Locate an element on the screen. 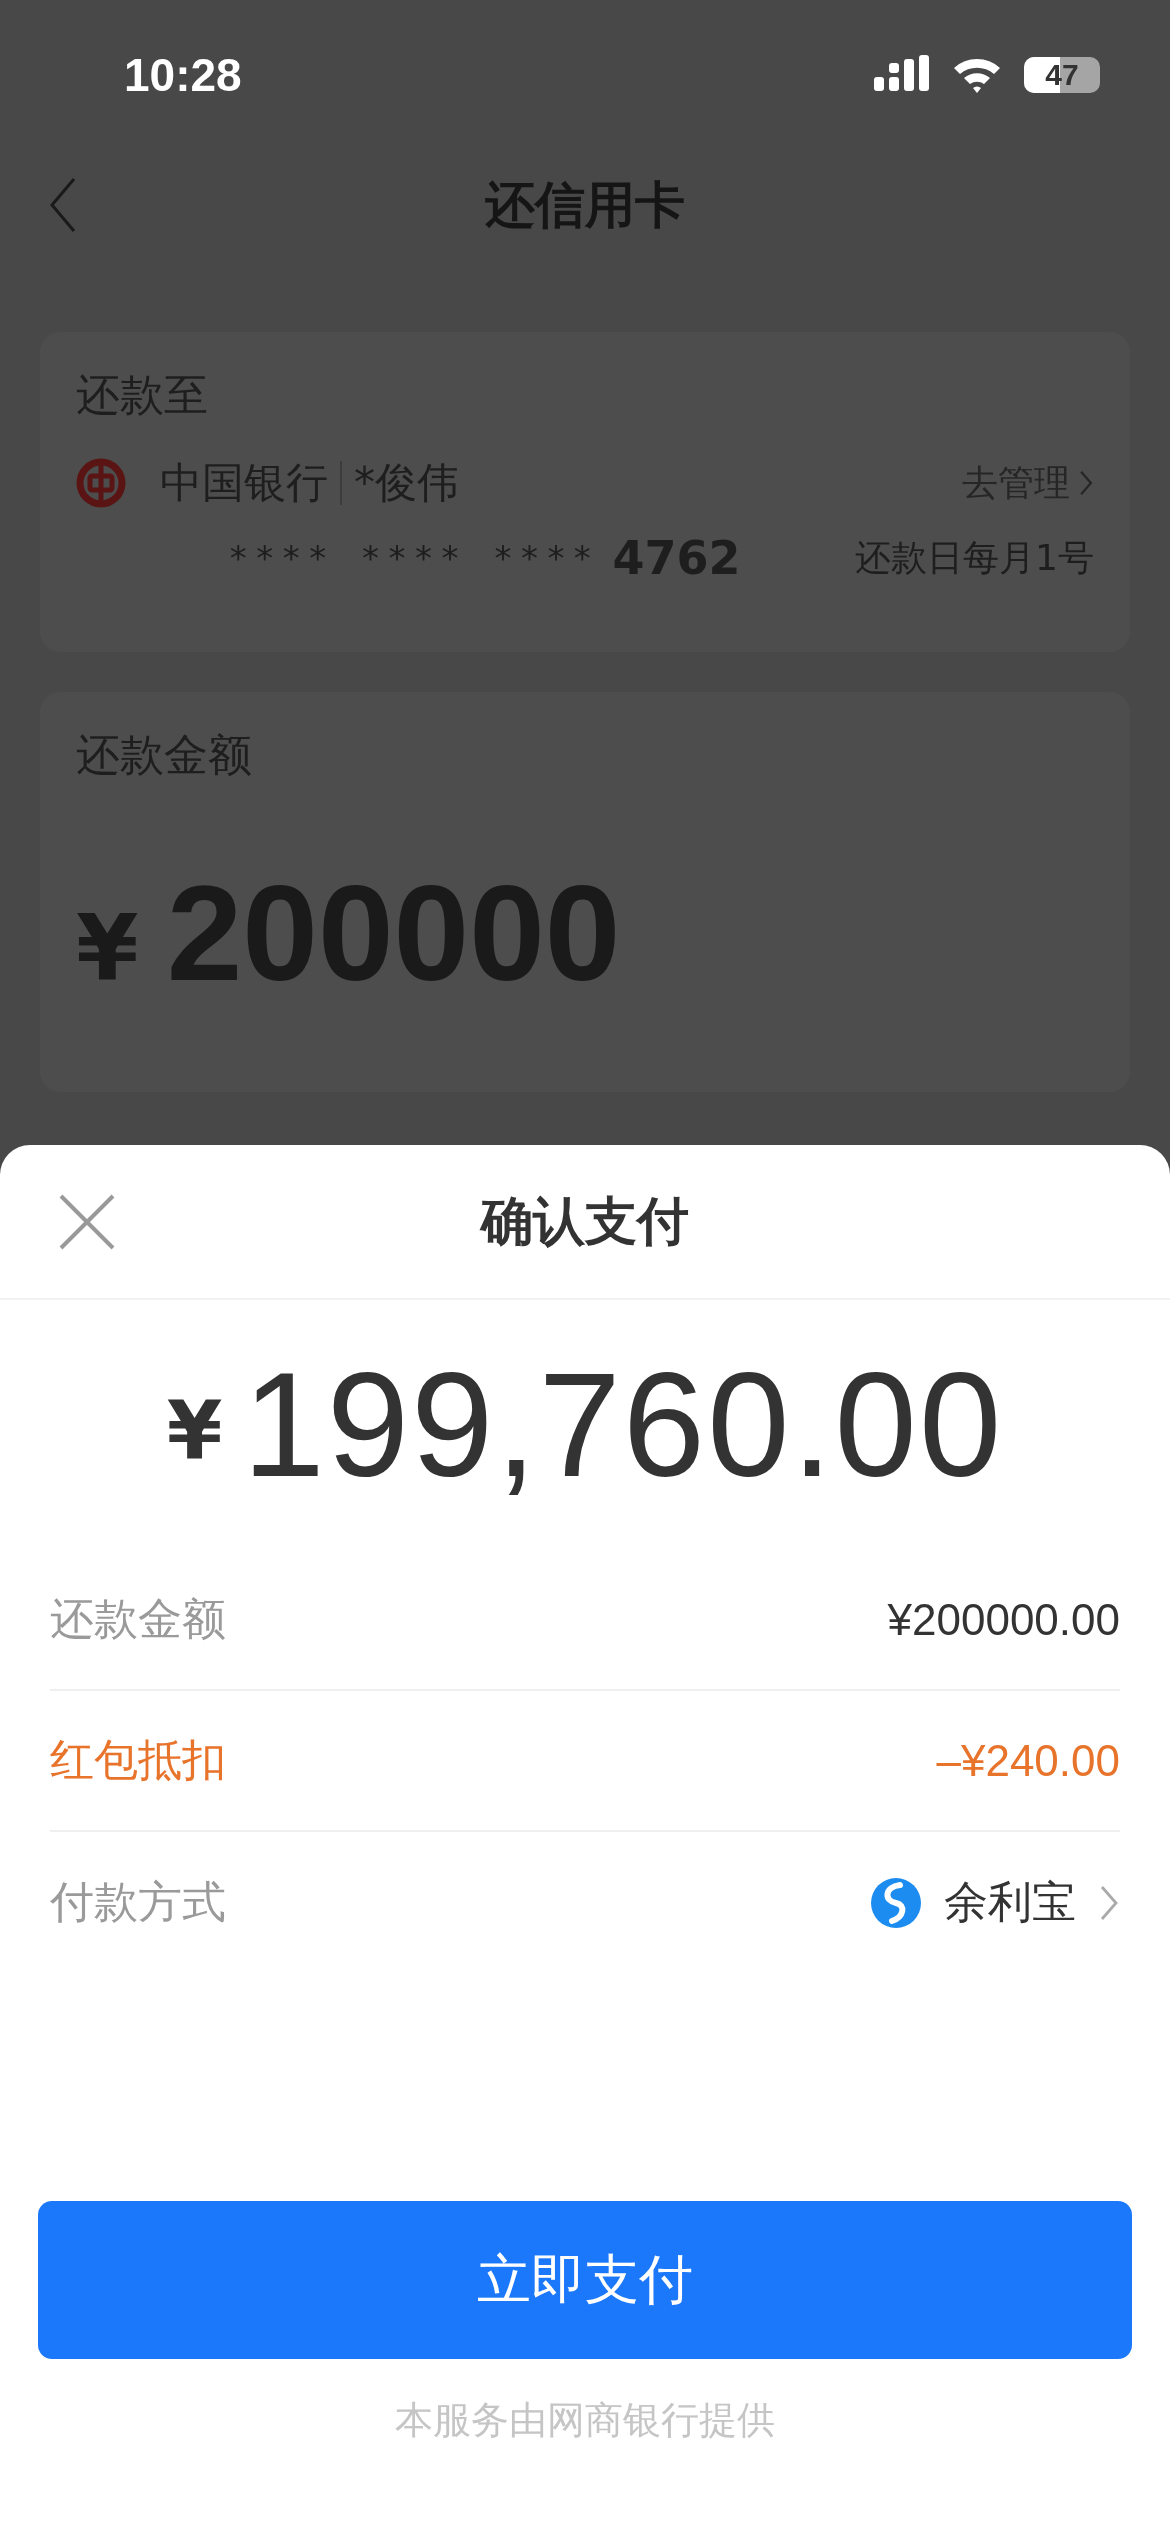 Image resolution: width=1170 pixels, height=2532 pixels. close-button is located at coordinates (87, 1221).